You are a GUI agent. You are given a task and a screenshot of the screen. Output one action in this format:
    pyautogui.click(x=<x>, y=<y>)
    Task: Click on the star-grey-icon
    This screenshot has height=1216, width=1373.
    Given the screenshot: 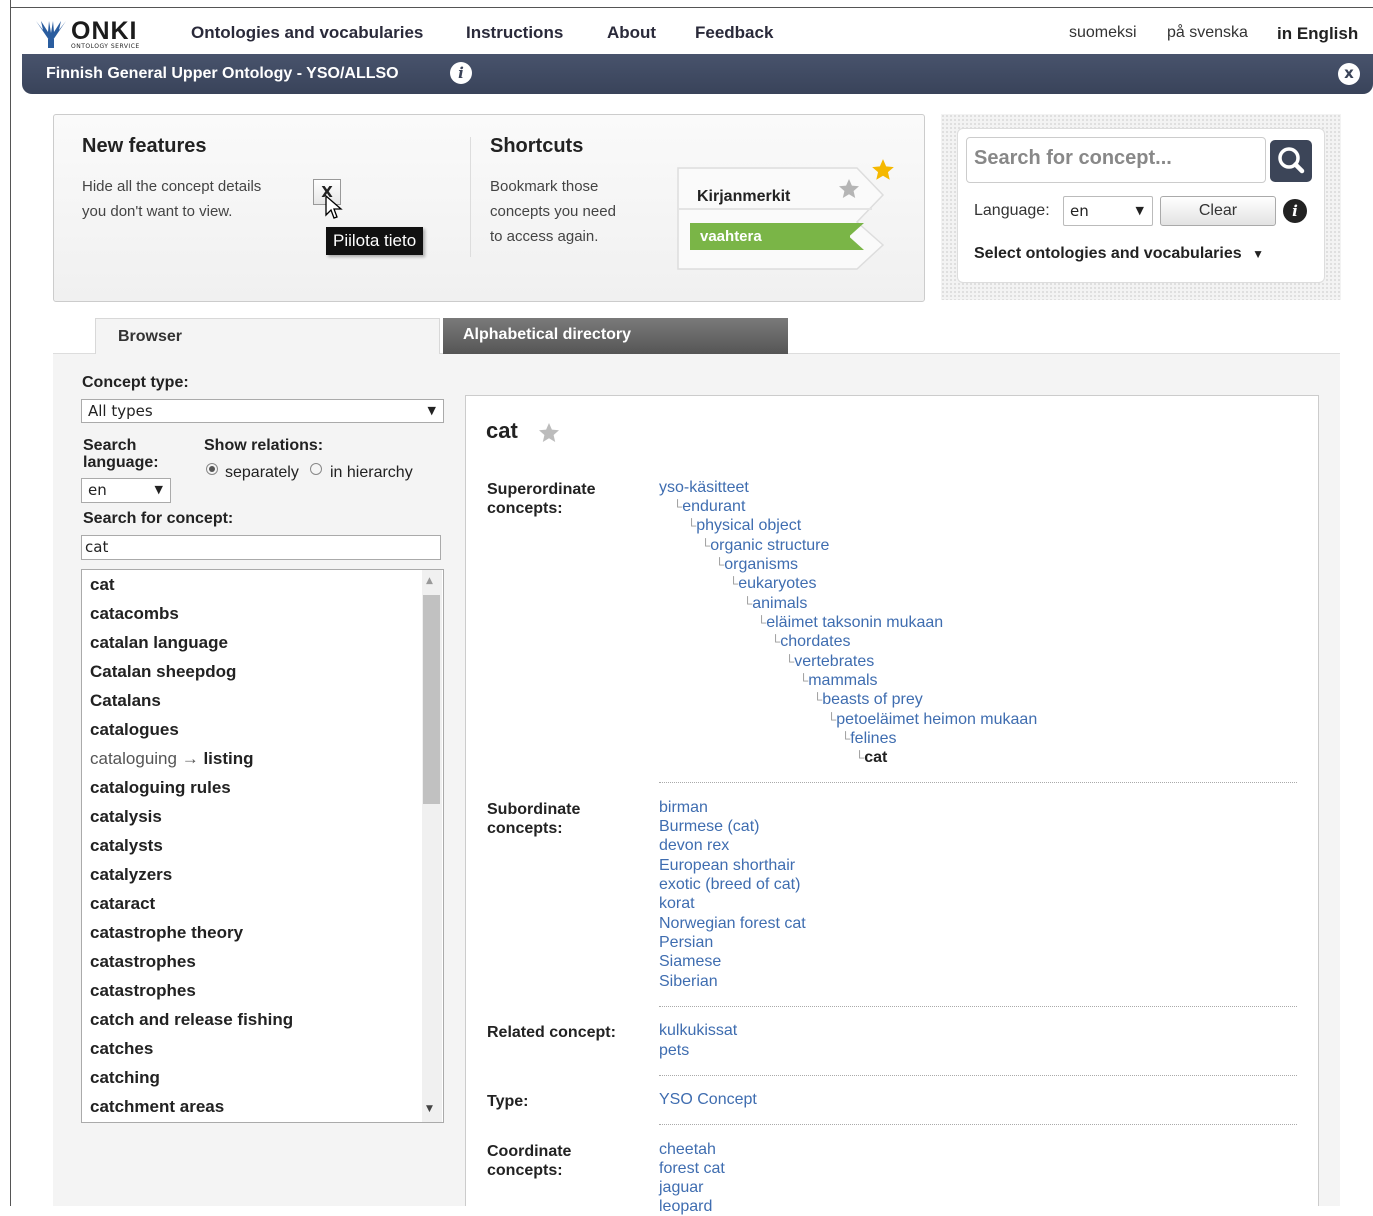 What is the action you would take?
    pyautogui.click(x=849, y=188)
    